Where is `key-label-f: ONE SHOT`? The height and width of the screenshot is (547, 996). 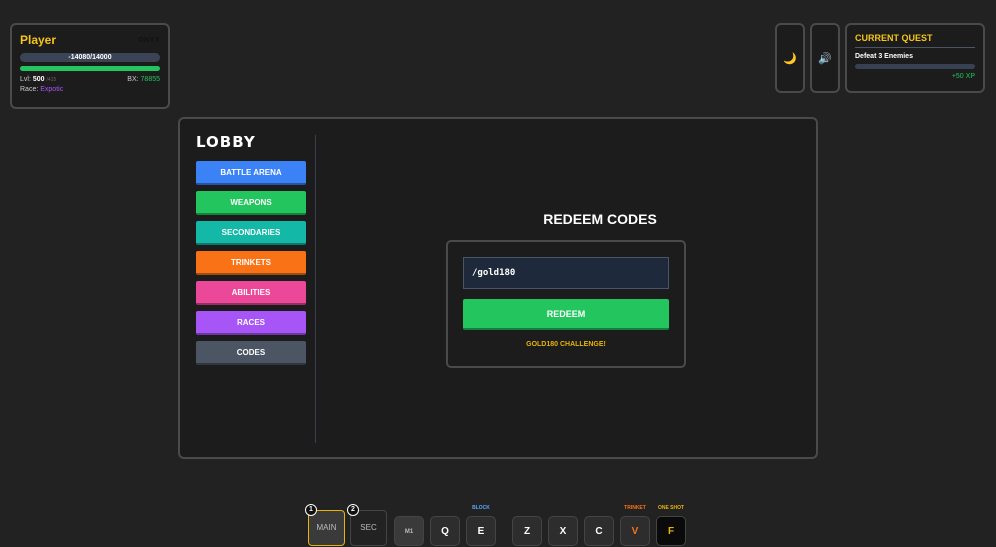
key-label-f: ONE SHOT is located at coordinates (671, 508).